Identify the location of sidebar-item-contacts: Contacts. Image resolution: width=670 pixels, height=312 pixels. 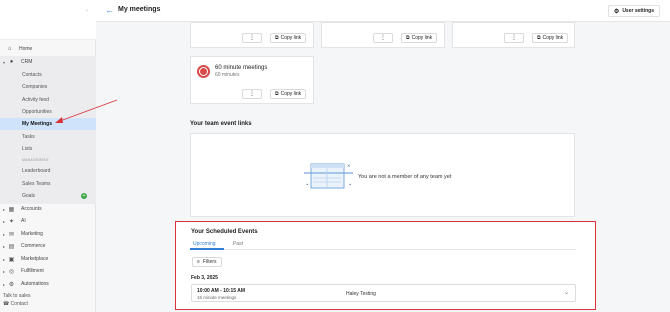
(48, 75).